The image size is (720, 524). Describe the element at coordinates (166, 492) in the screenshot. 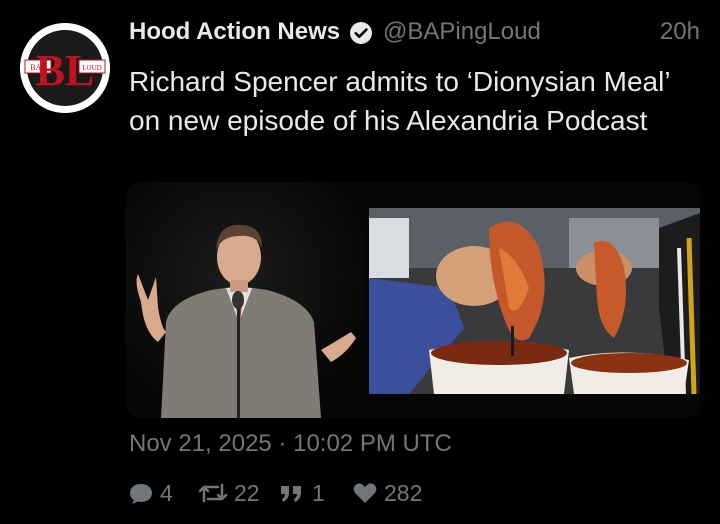

I see `reply-count: 4` at that location.